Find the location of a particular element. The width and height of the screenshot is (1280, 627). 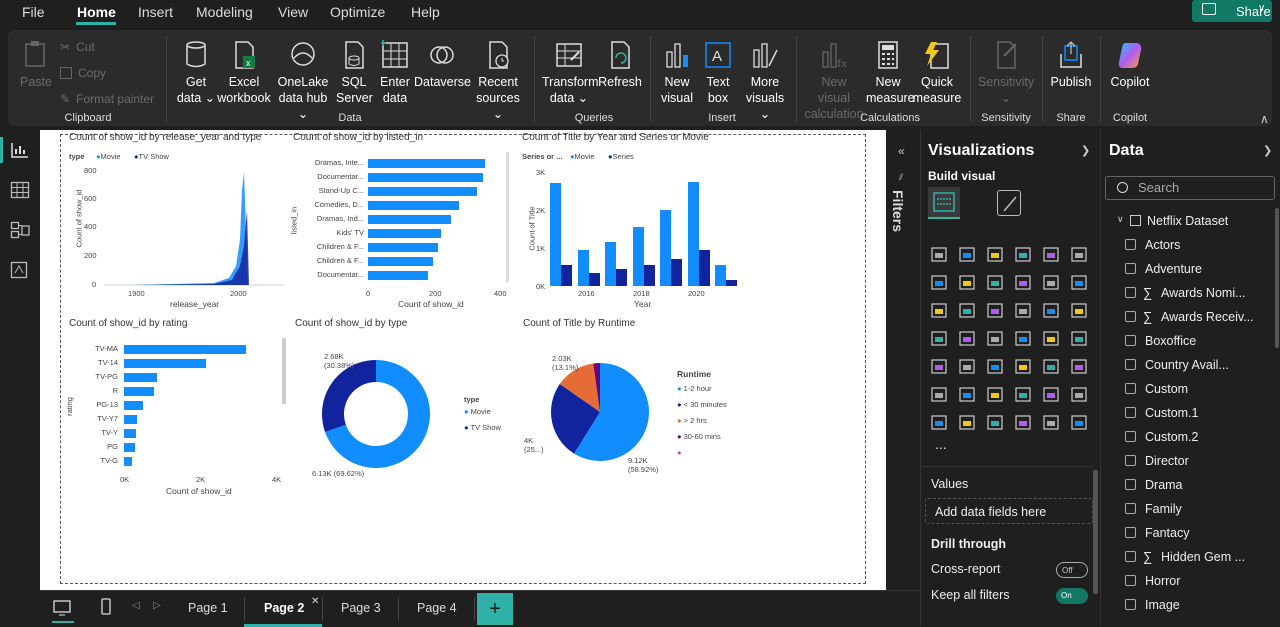

dataset-netflix: ∨ Netflix Dataset is located at coordinates (1172, 221).